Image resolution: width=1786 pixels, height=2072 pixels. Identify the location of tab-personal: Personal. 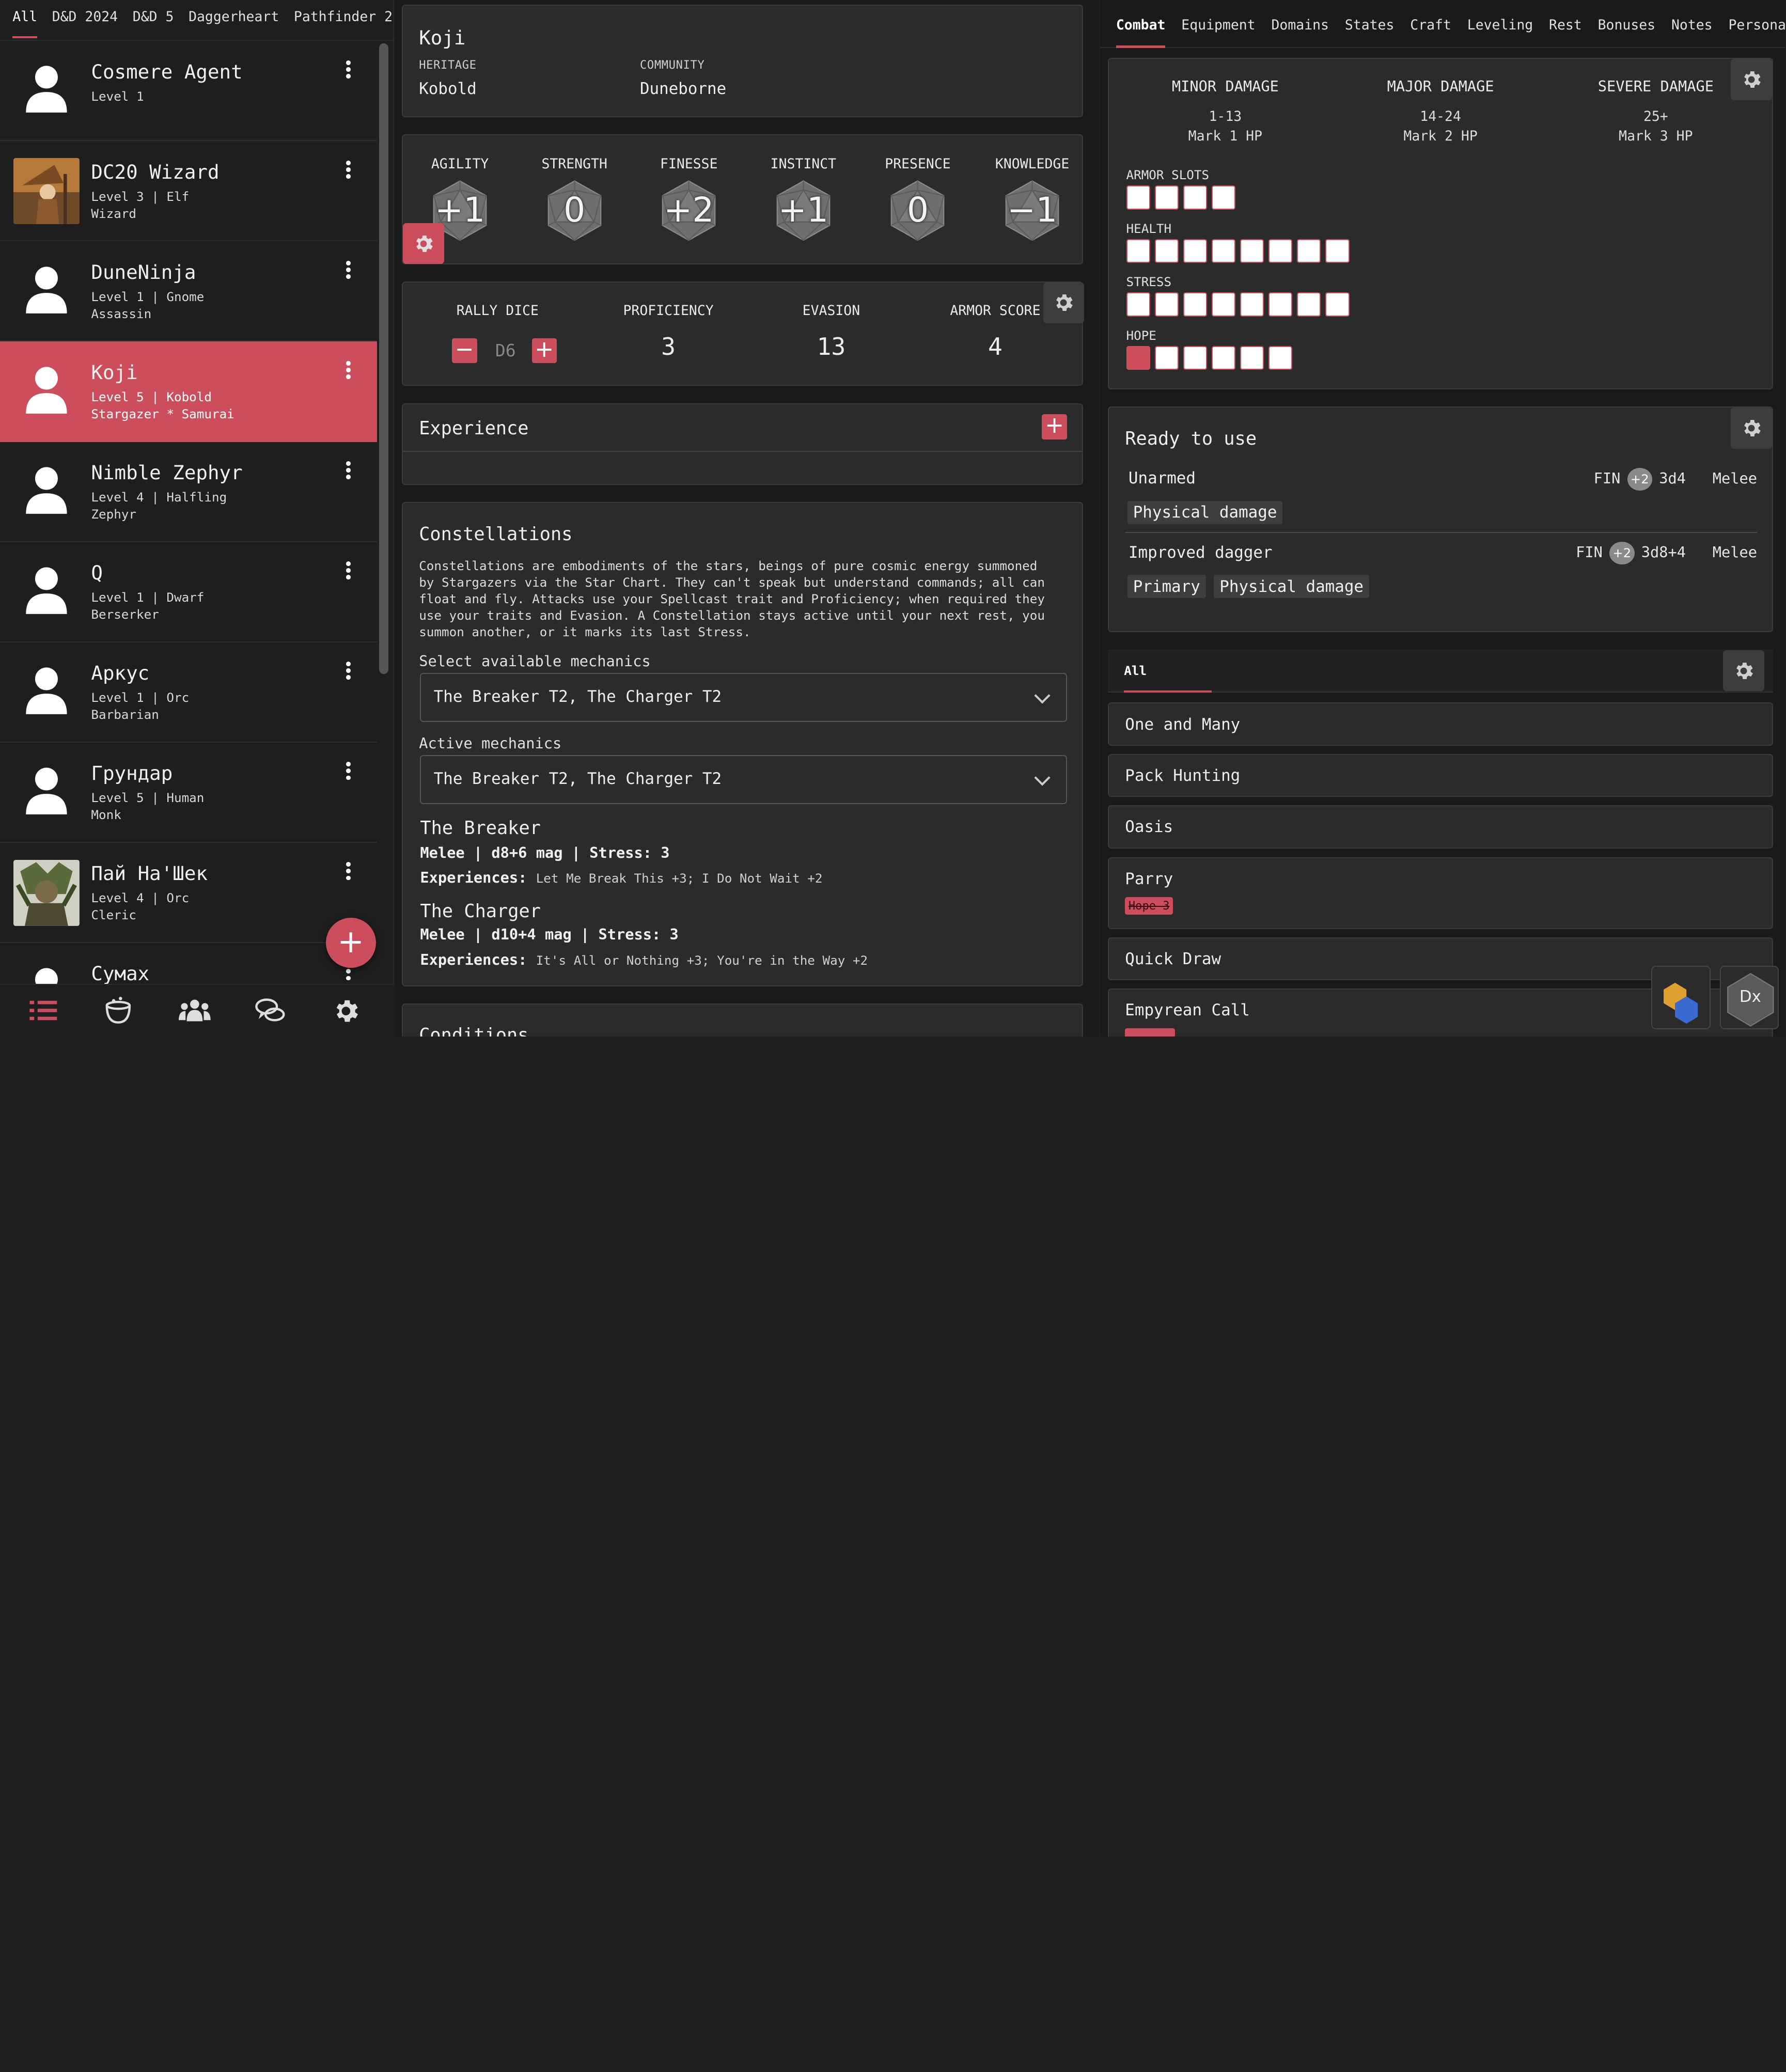
(1757, 24).